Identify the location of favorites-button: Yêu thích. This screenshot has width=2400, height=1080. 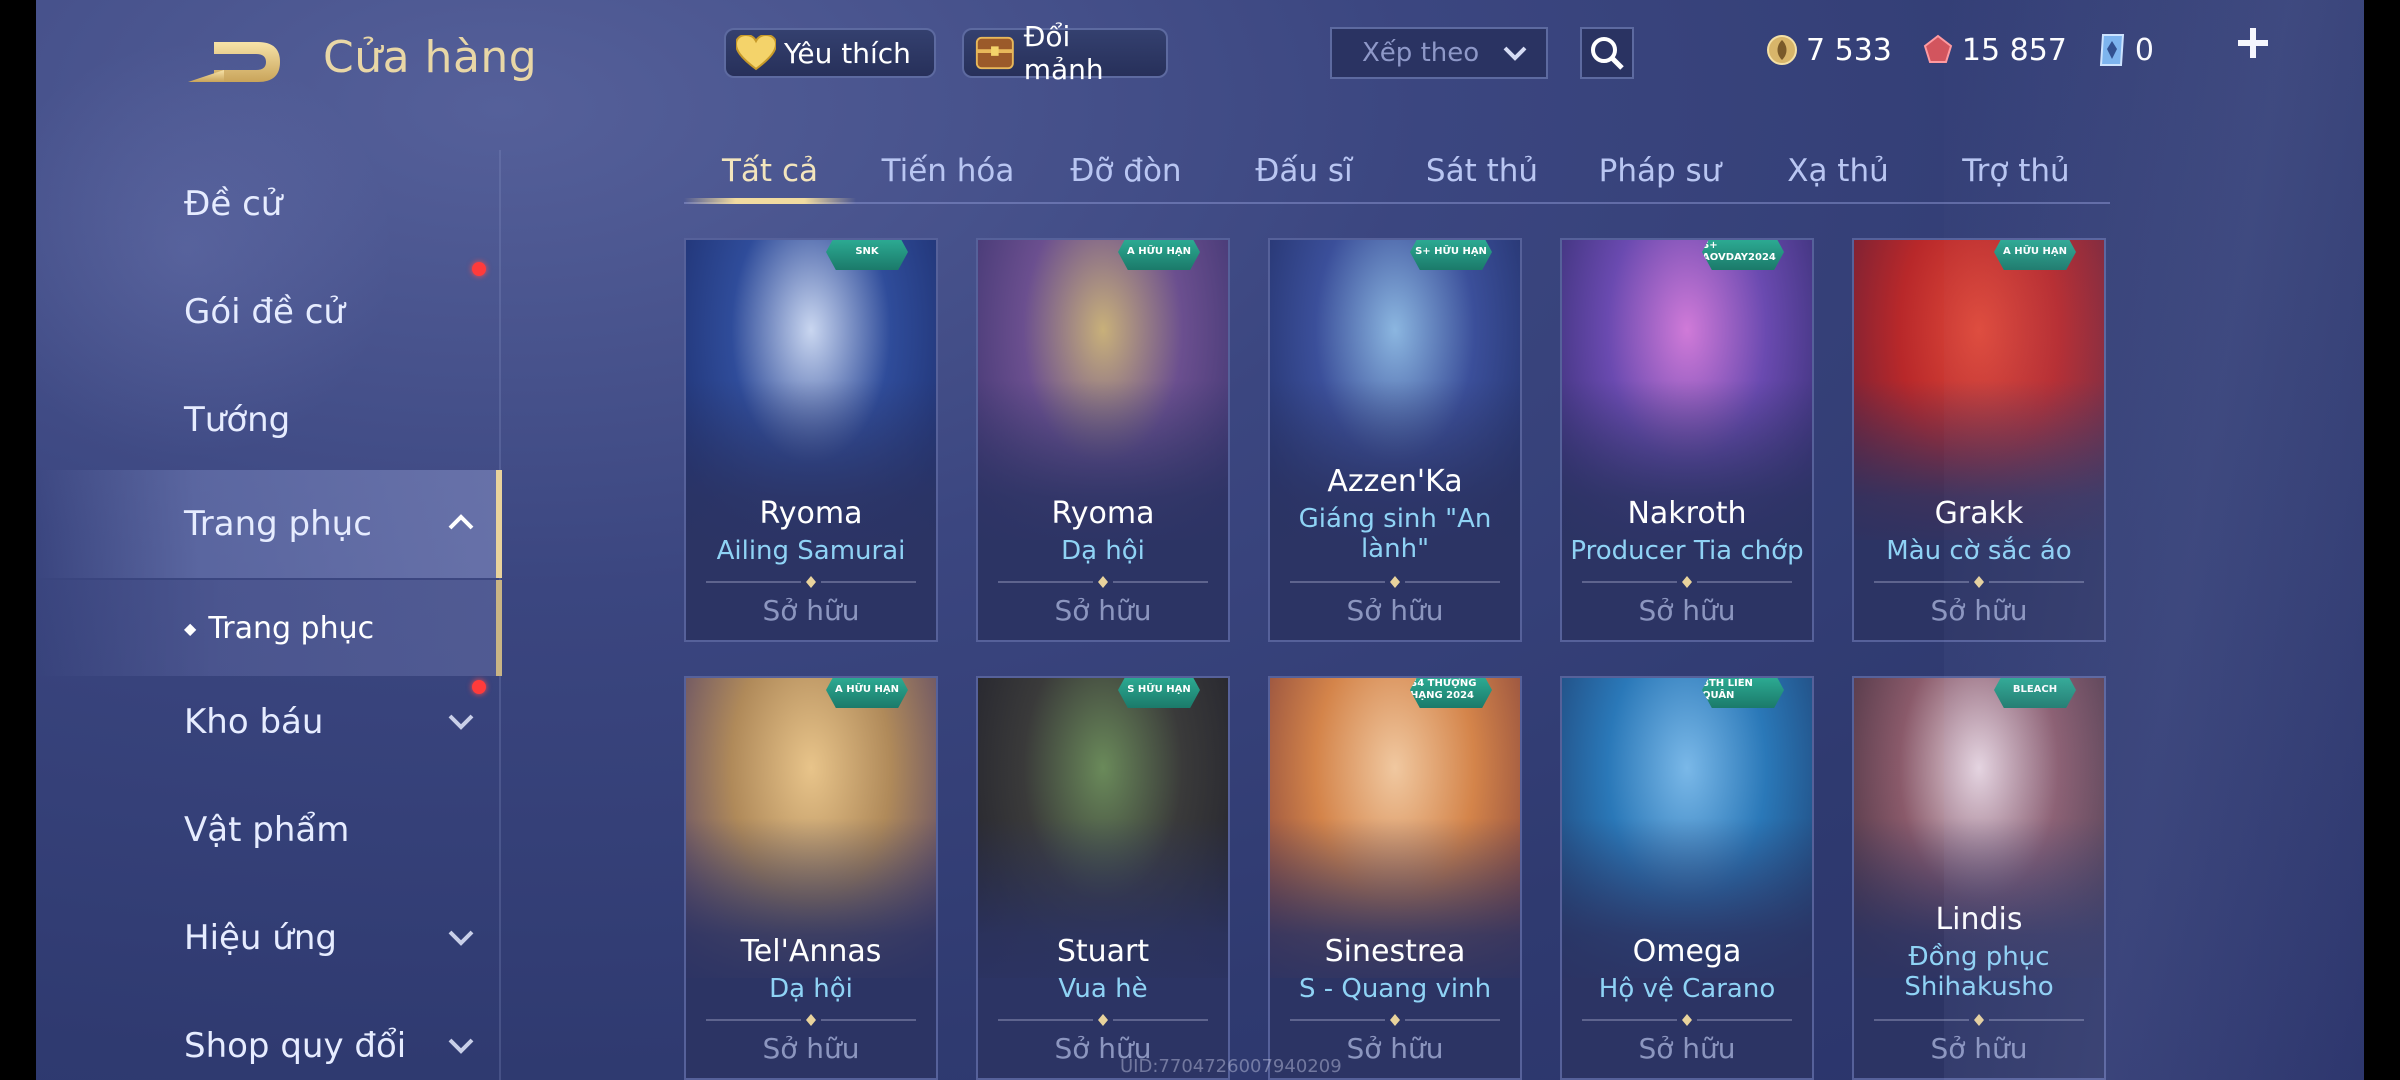
(830, 53).